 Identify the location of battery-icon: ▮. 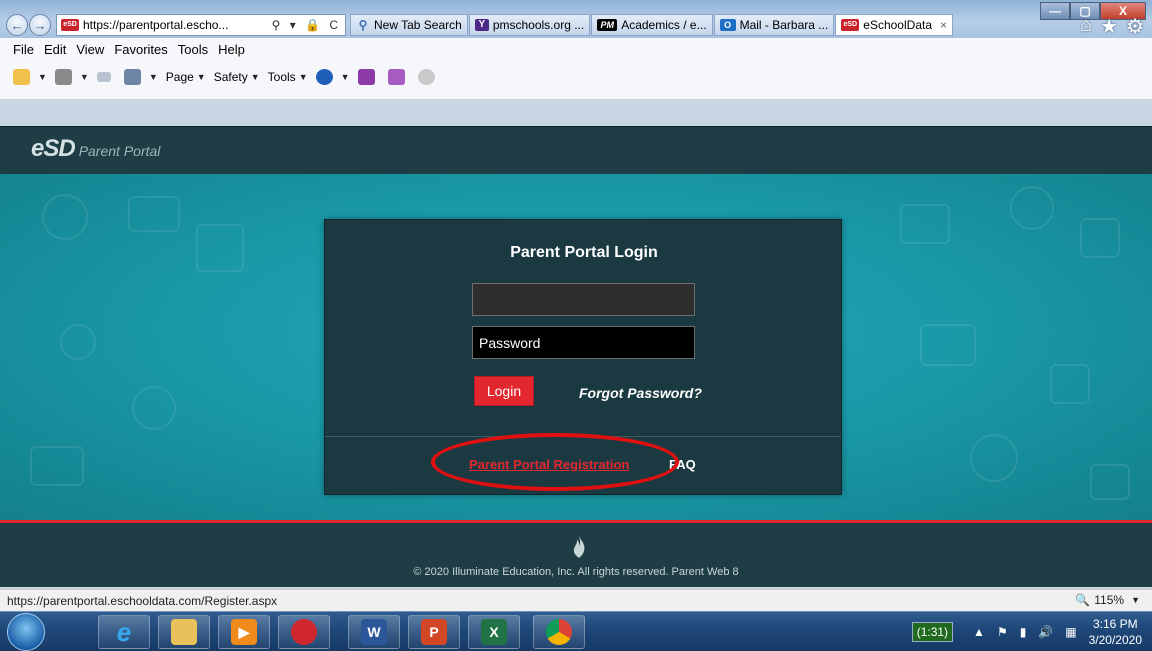
(1023, 632).